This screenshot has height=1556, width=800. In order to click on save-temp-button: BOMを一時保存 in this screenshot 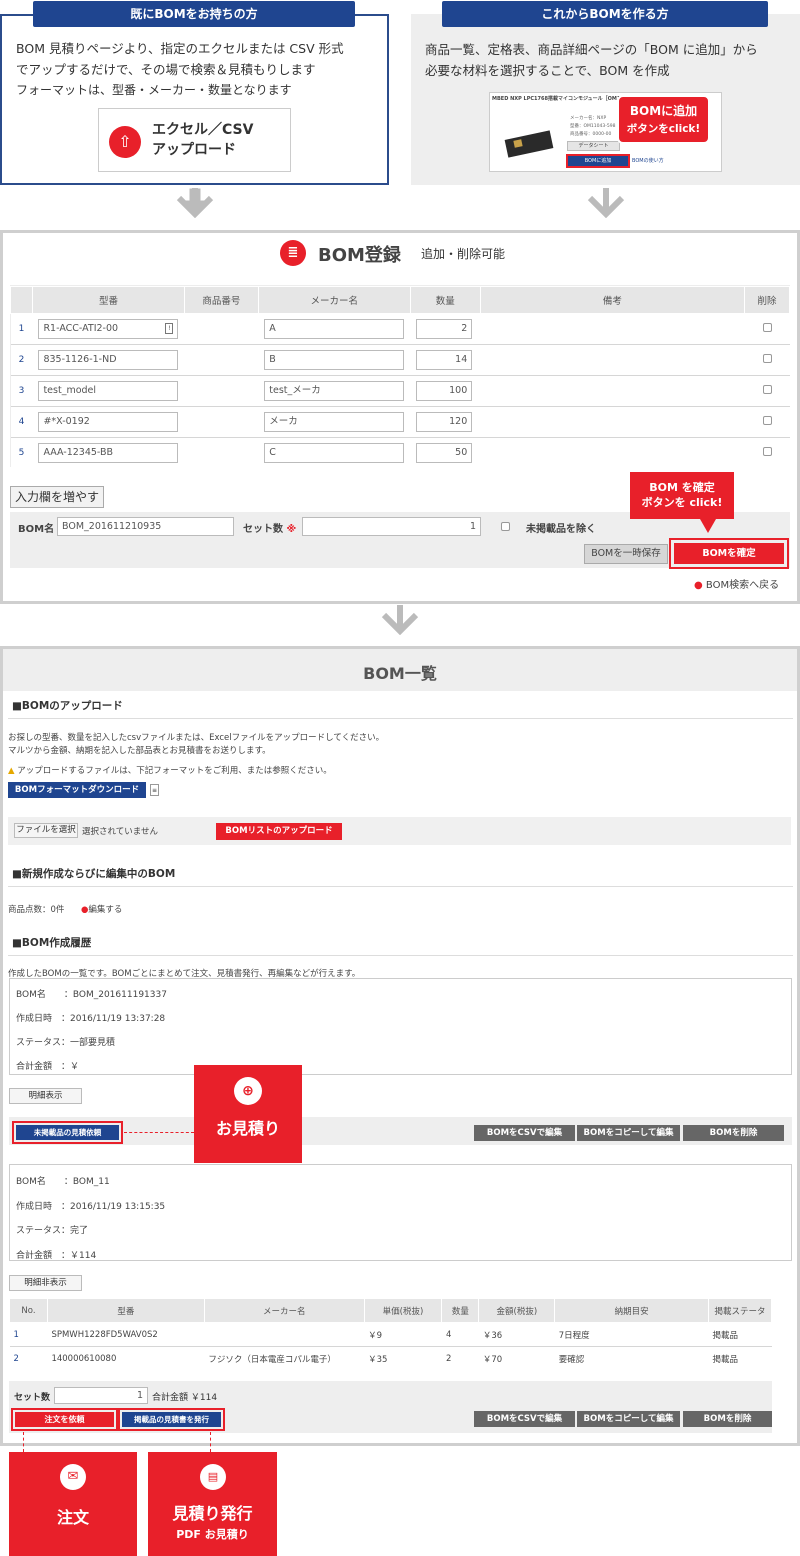, I will do `click(626, 554)`.